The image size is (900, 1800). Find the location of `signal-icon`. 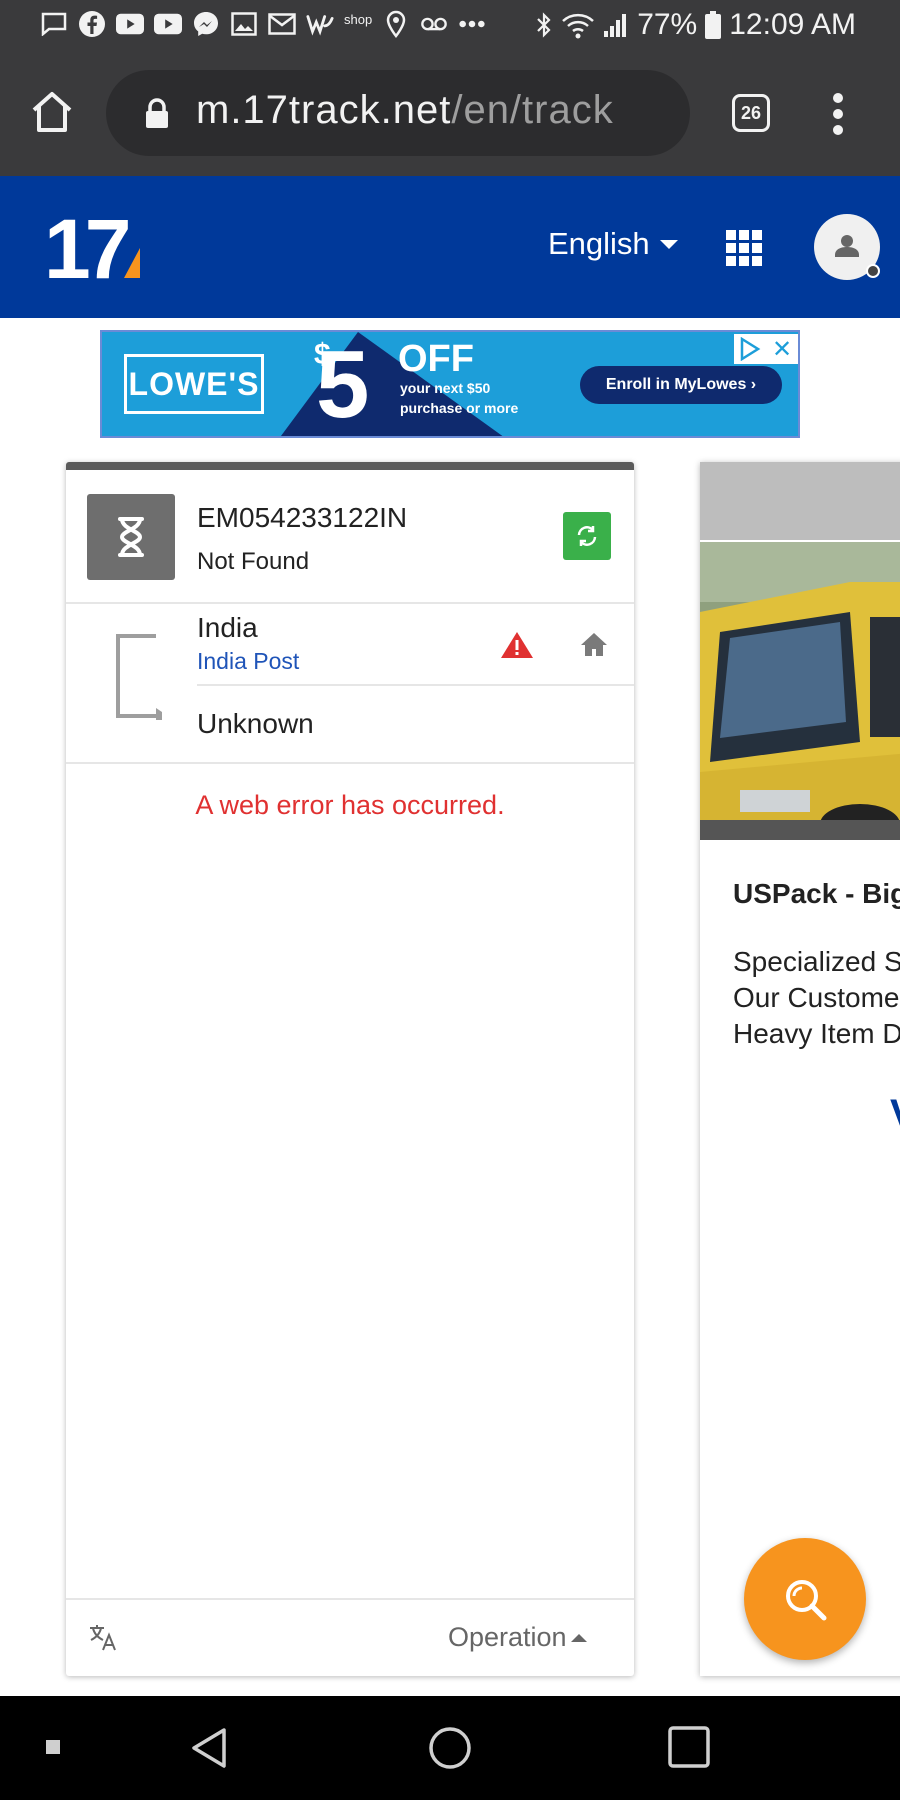

signal-icon is located at coordinates (615, 25).